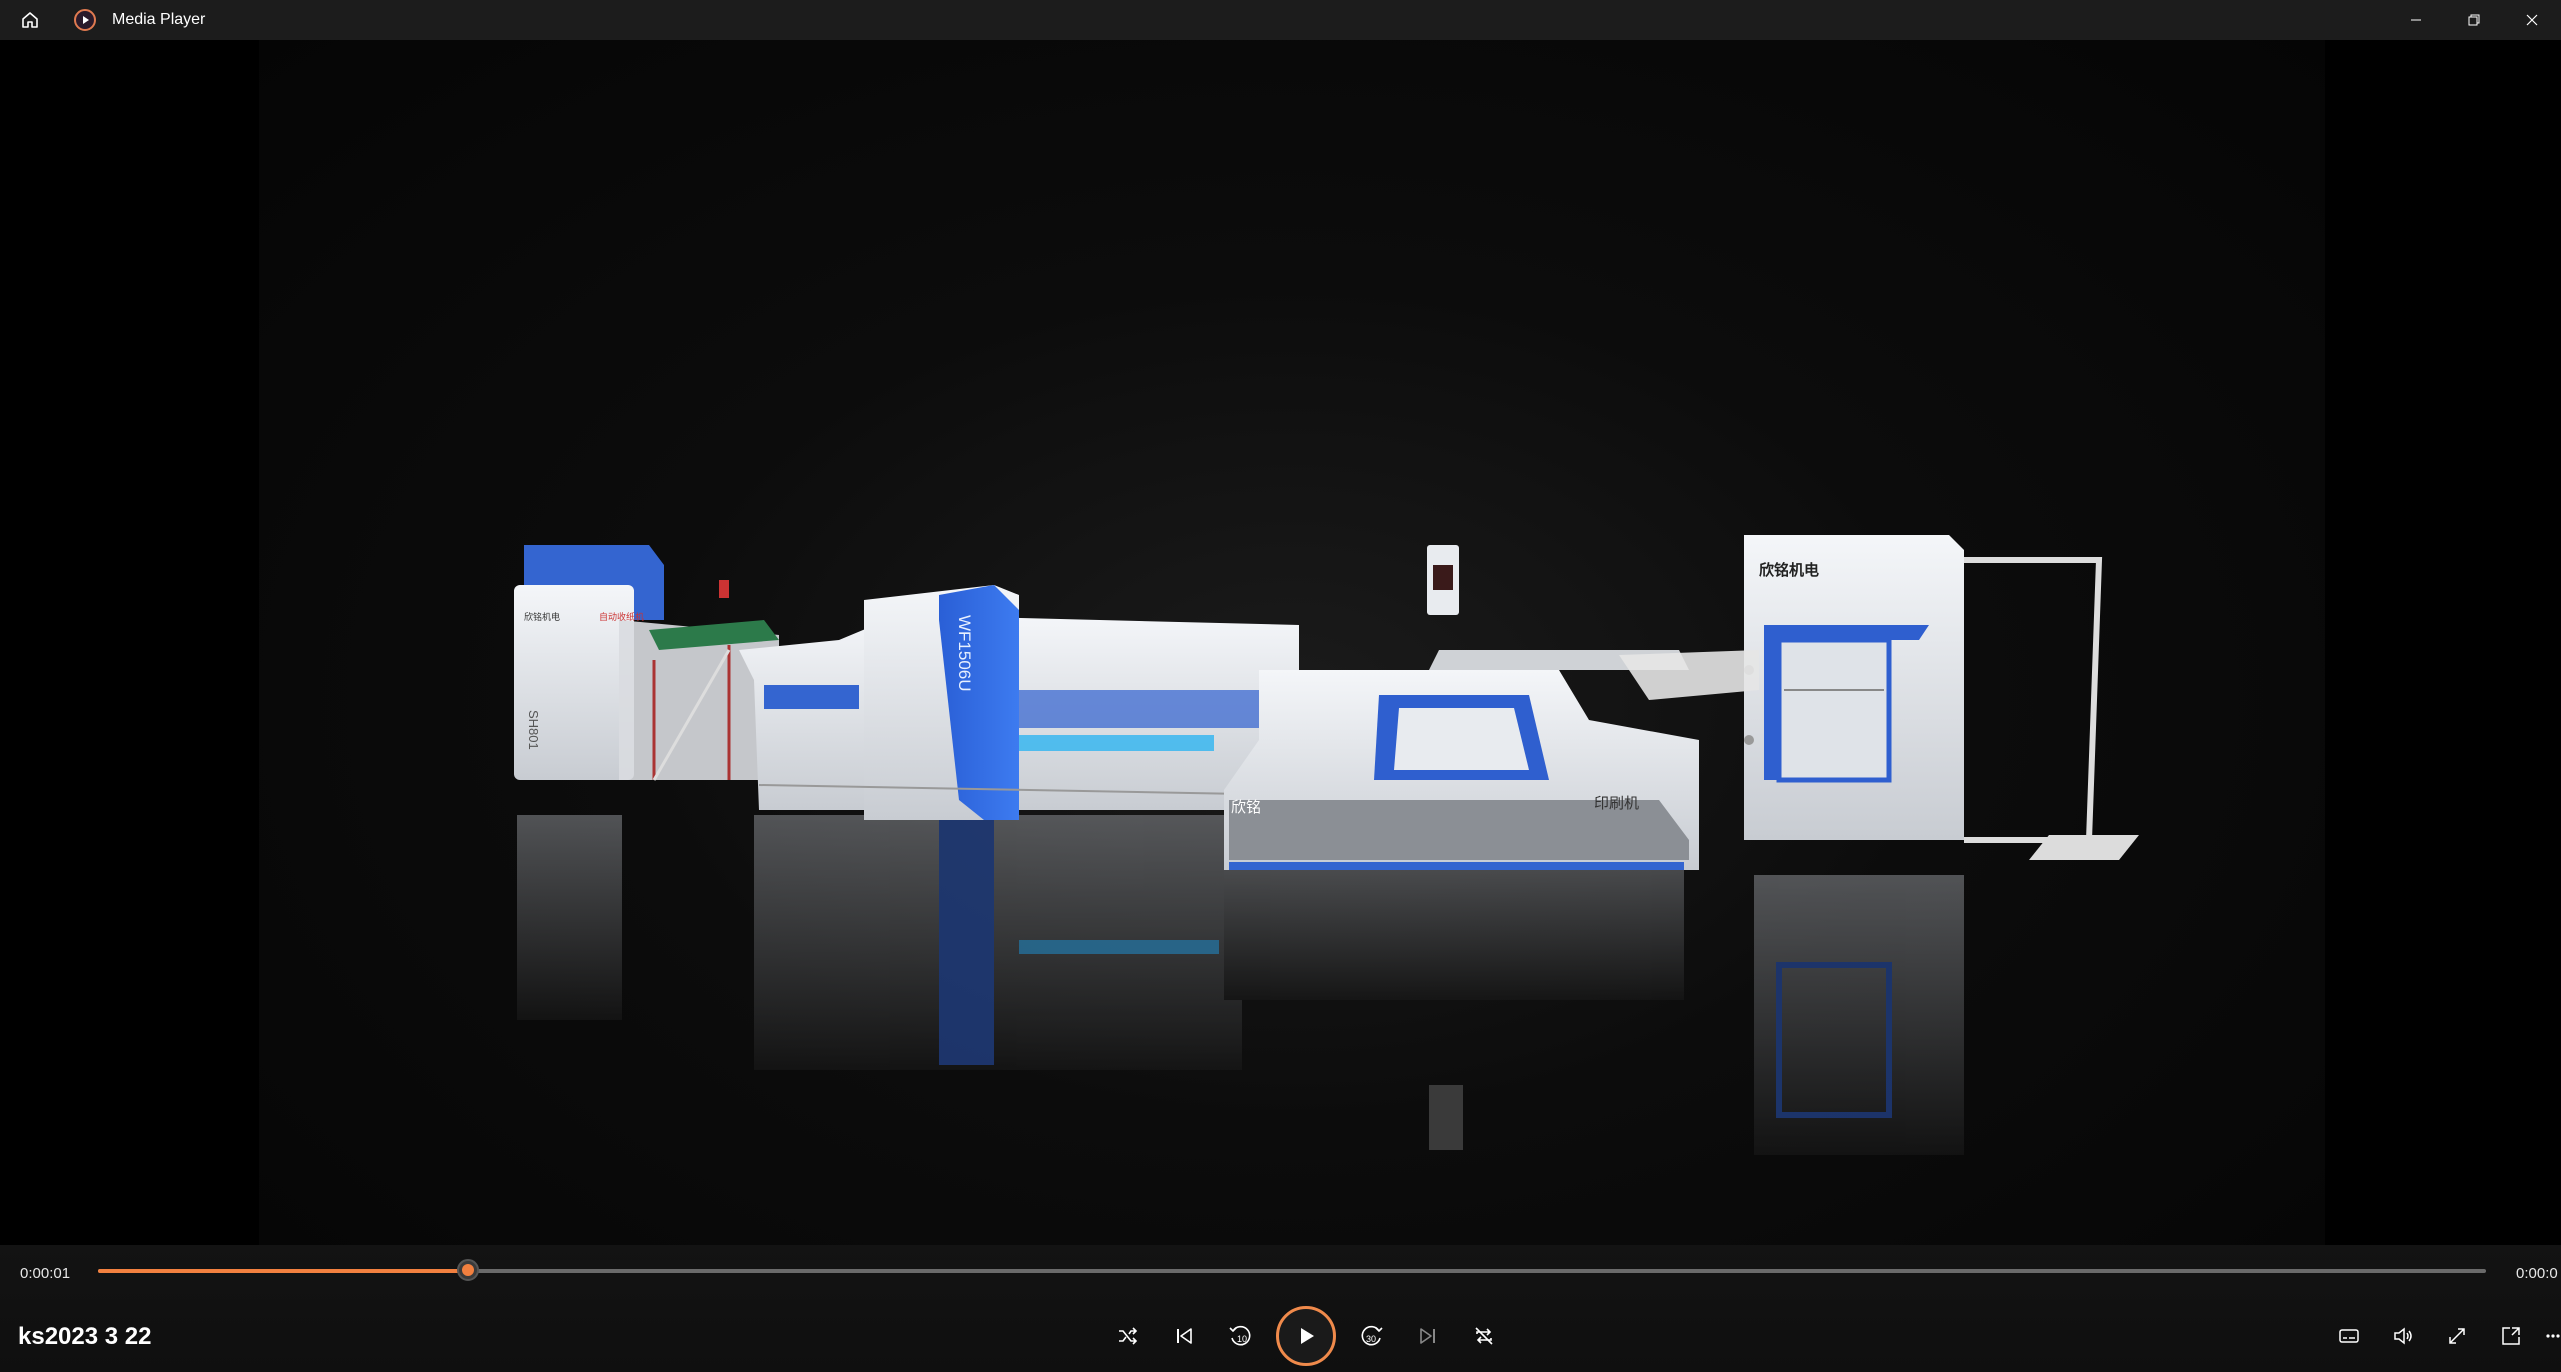 This screenshot has width=2561, height=1372. Describe the element at coordinates (1242, 1339) in the screenshot. I see `svg-text: 10` at that location.